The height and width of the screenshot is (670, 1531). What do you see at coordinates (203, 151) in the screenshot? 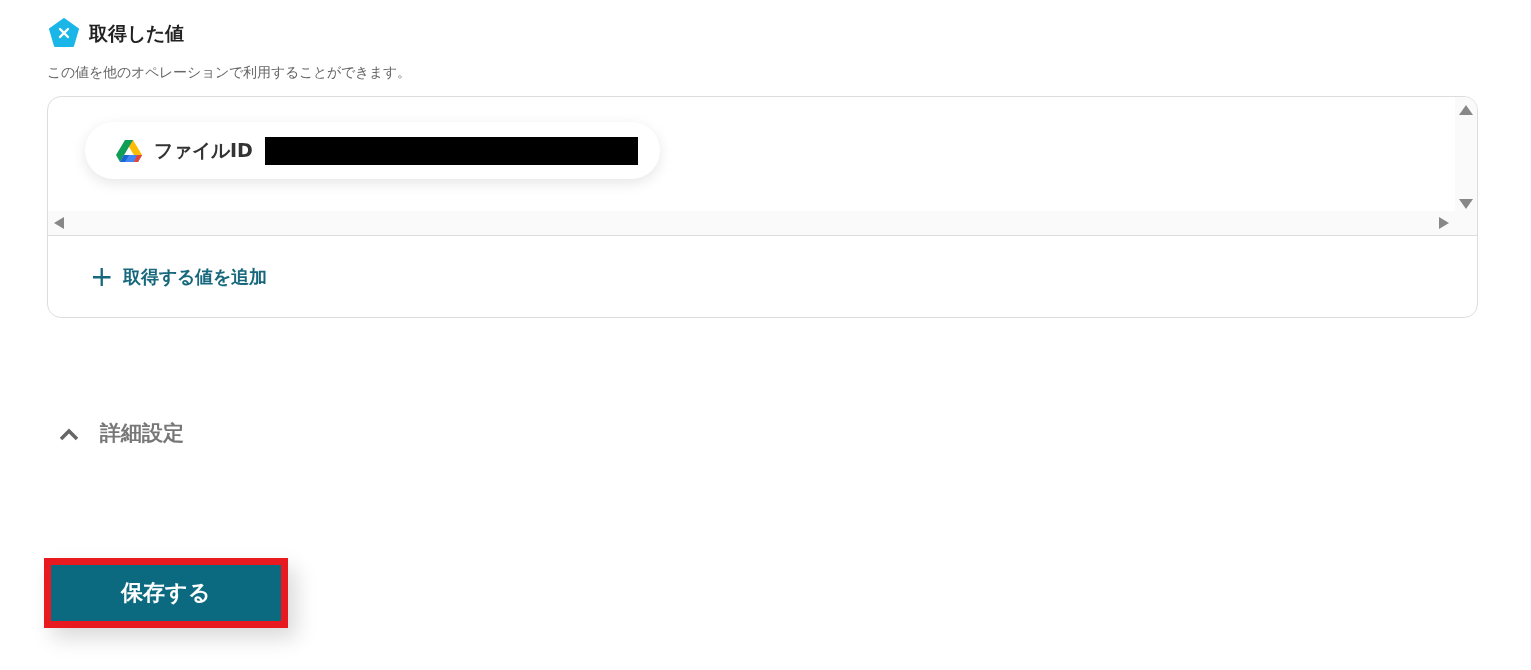
I see `value-label: ファイルID` at bounding box center [203, 151].